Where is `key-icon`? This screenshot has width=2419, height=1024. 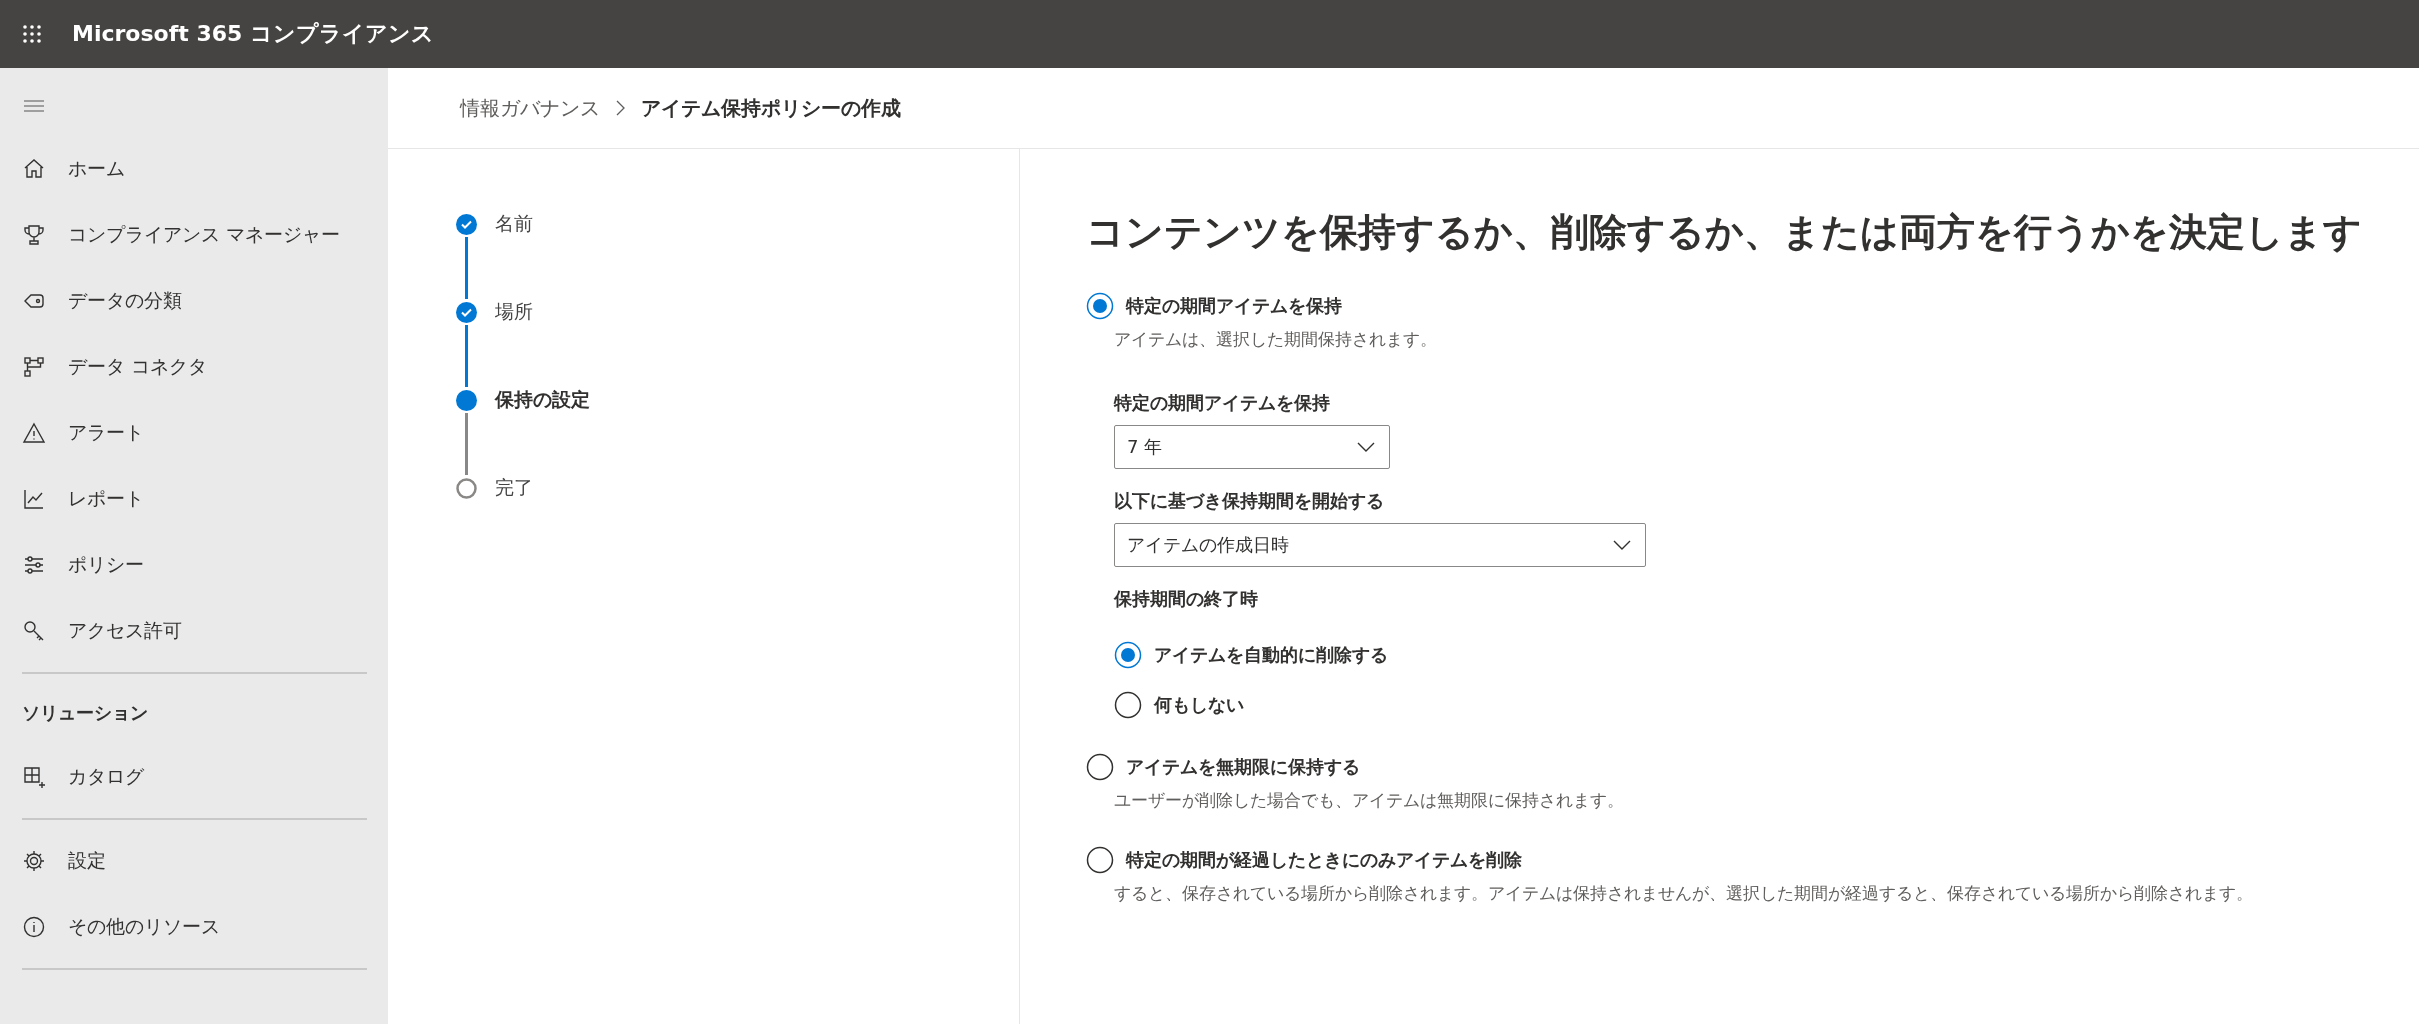
key-icon is located at coordinates (34, 631).